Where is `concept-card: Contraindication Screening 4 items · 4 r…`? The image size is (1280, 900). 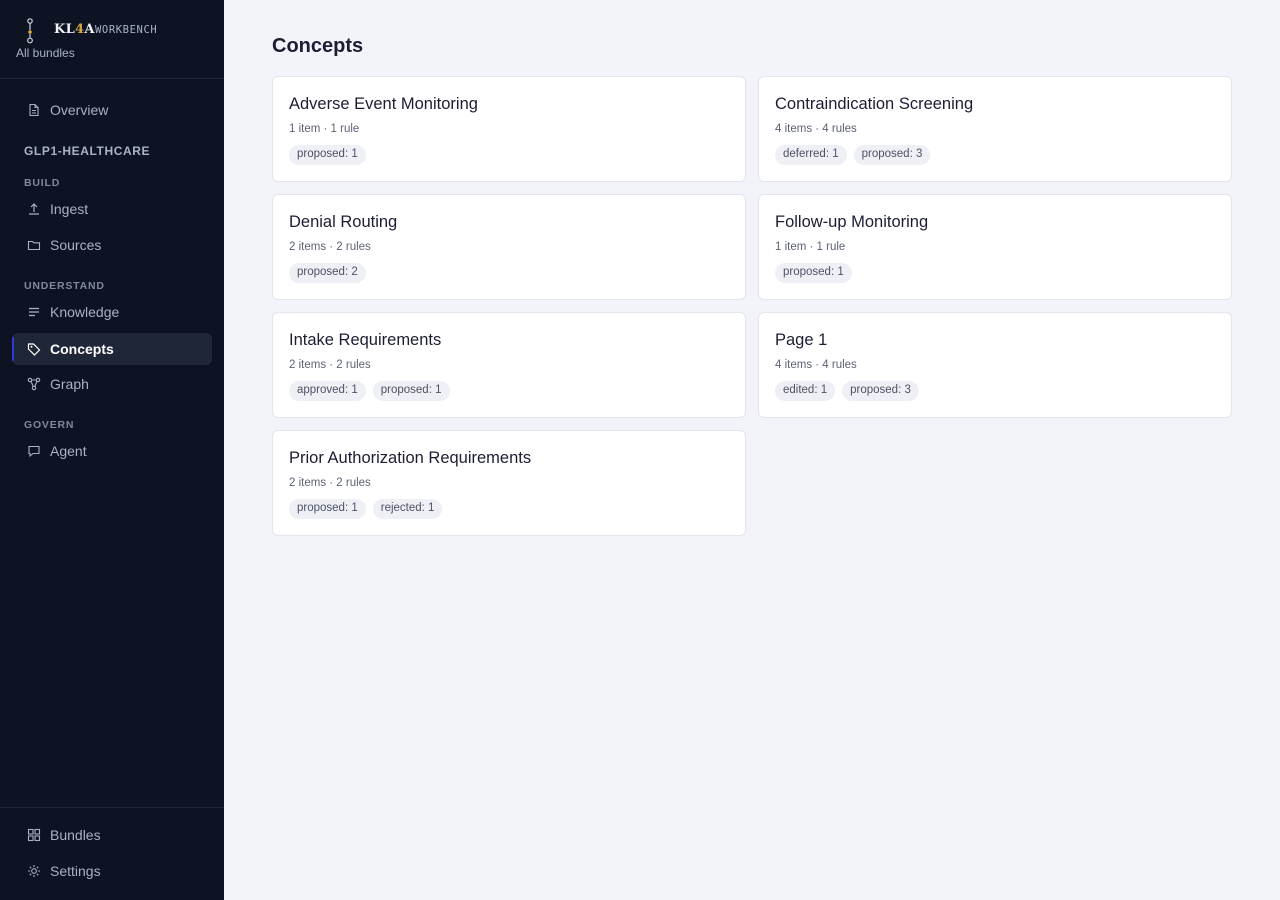
concept-card: Contraindication Screening 4 items · 4 r… is located at coordinates (995, 129).